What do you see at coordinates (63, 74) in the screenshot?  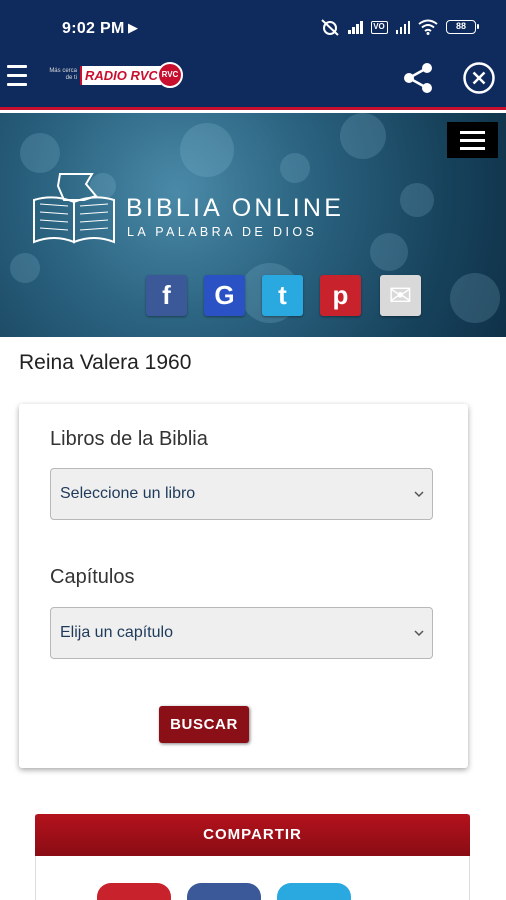 I see `logo-tagline: Más cerca de ti` at bounding box center [63, 74].